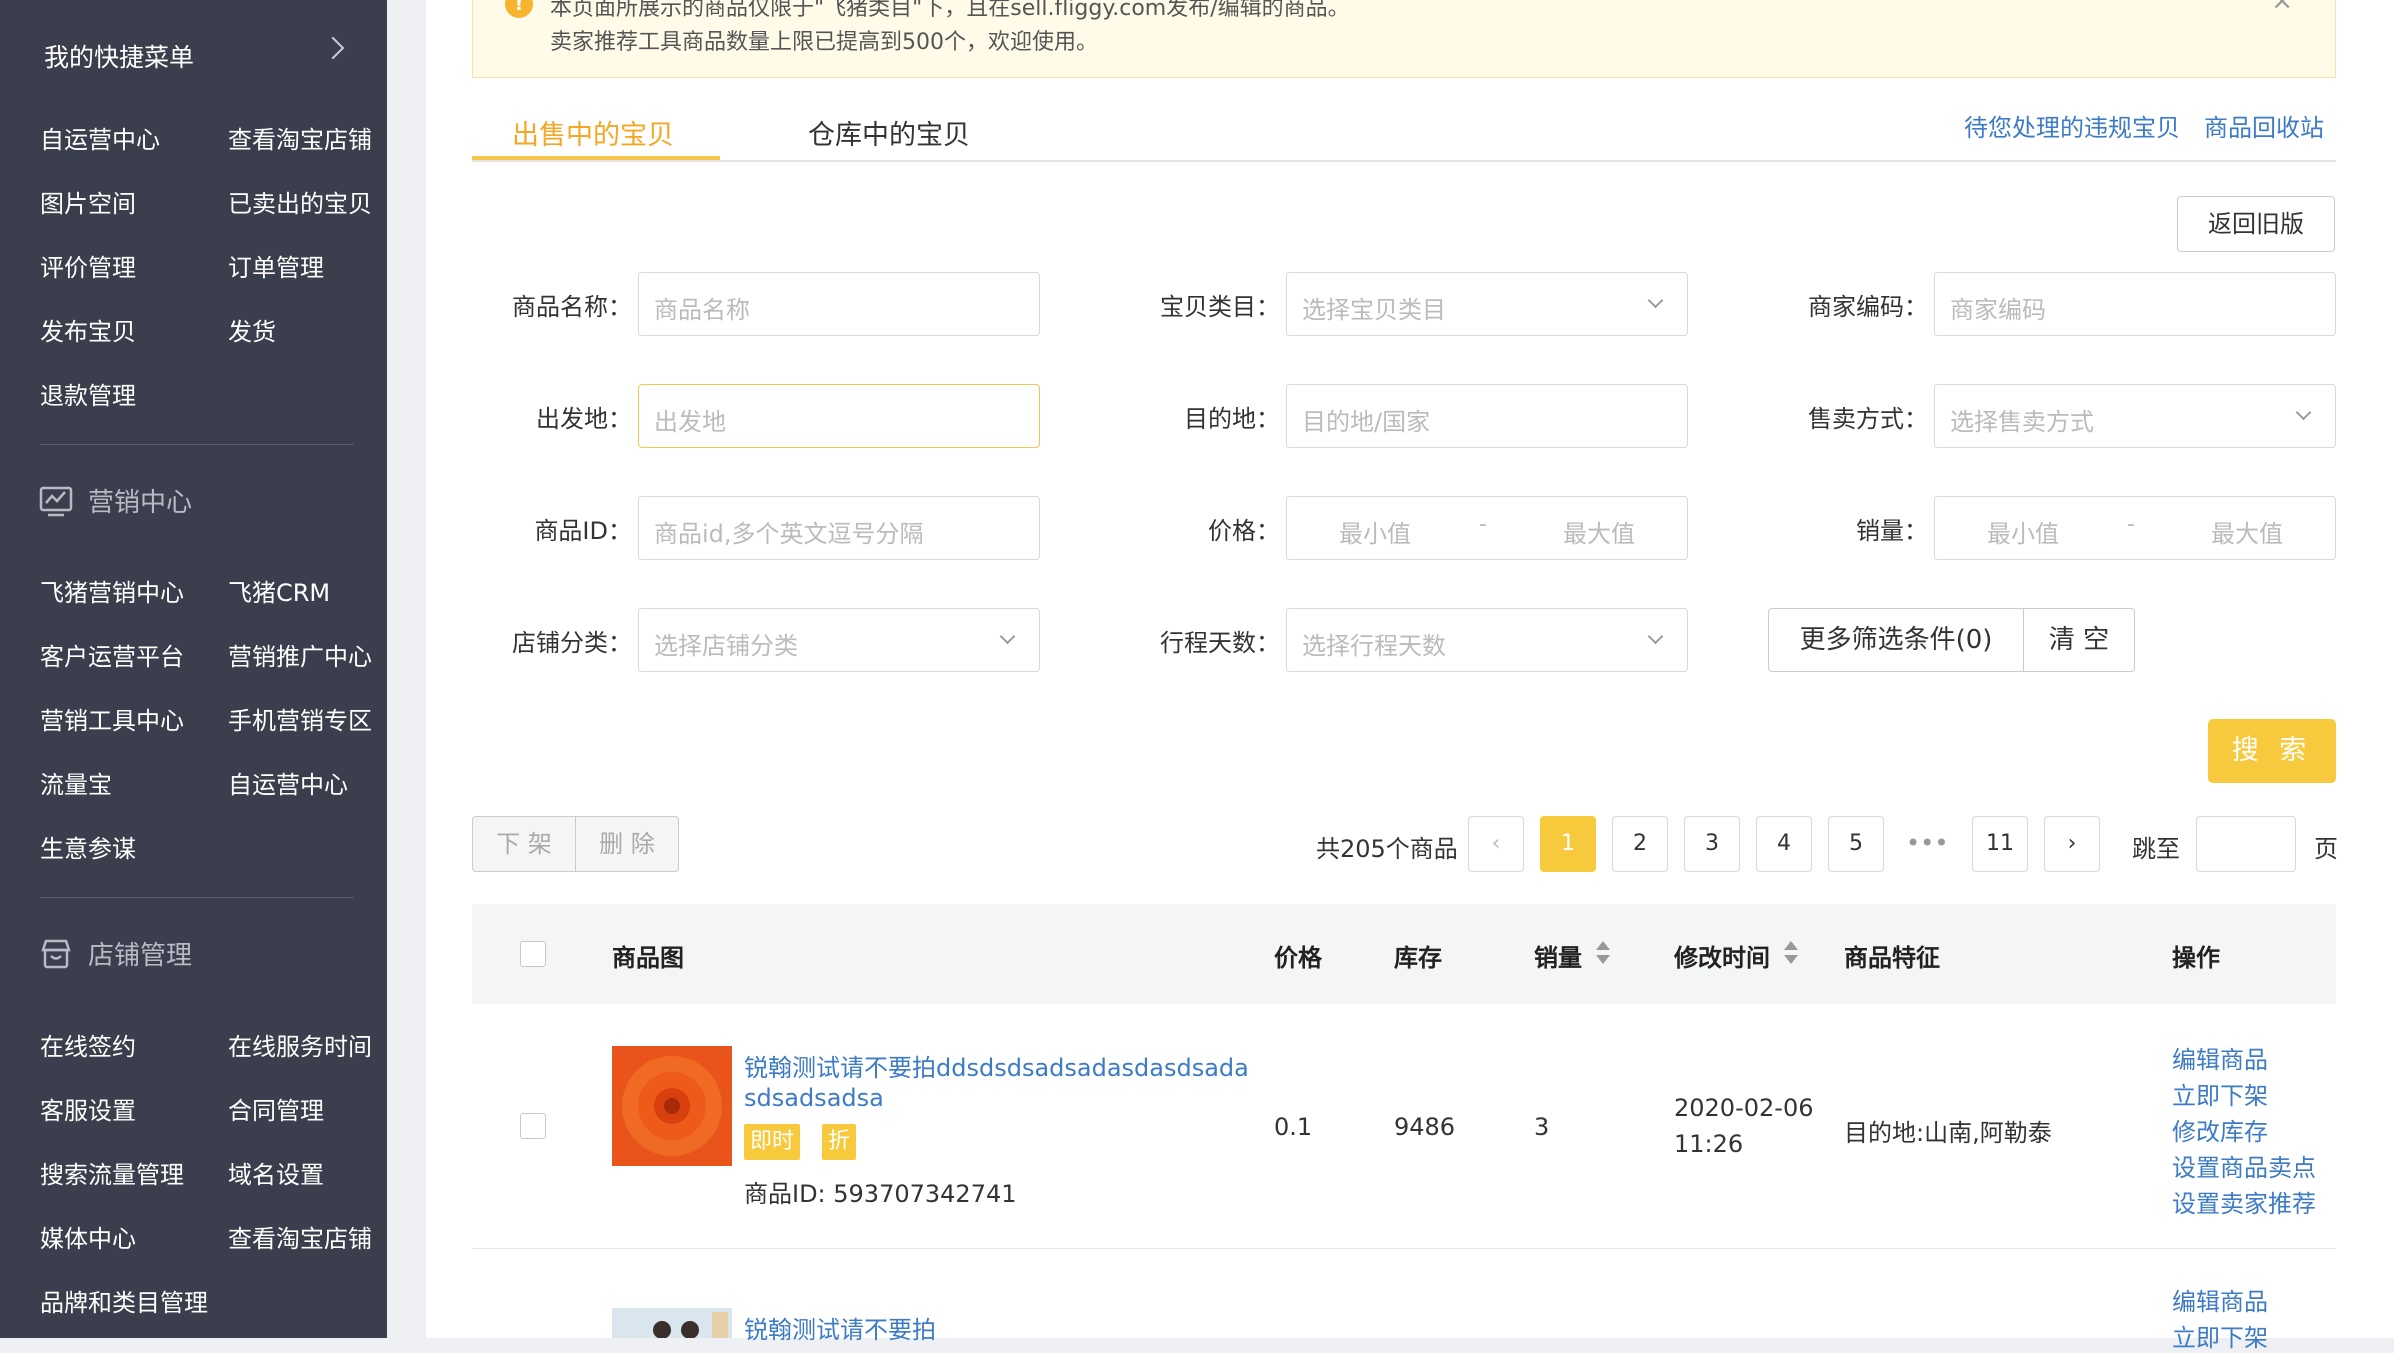 The image size is (2394, 1353). I want to click on edit-stock-link: 修改库存, so click(2220, 1129).